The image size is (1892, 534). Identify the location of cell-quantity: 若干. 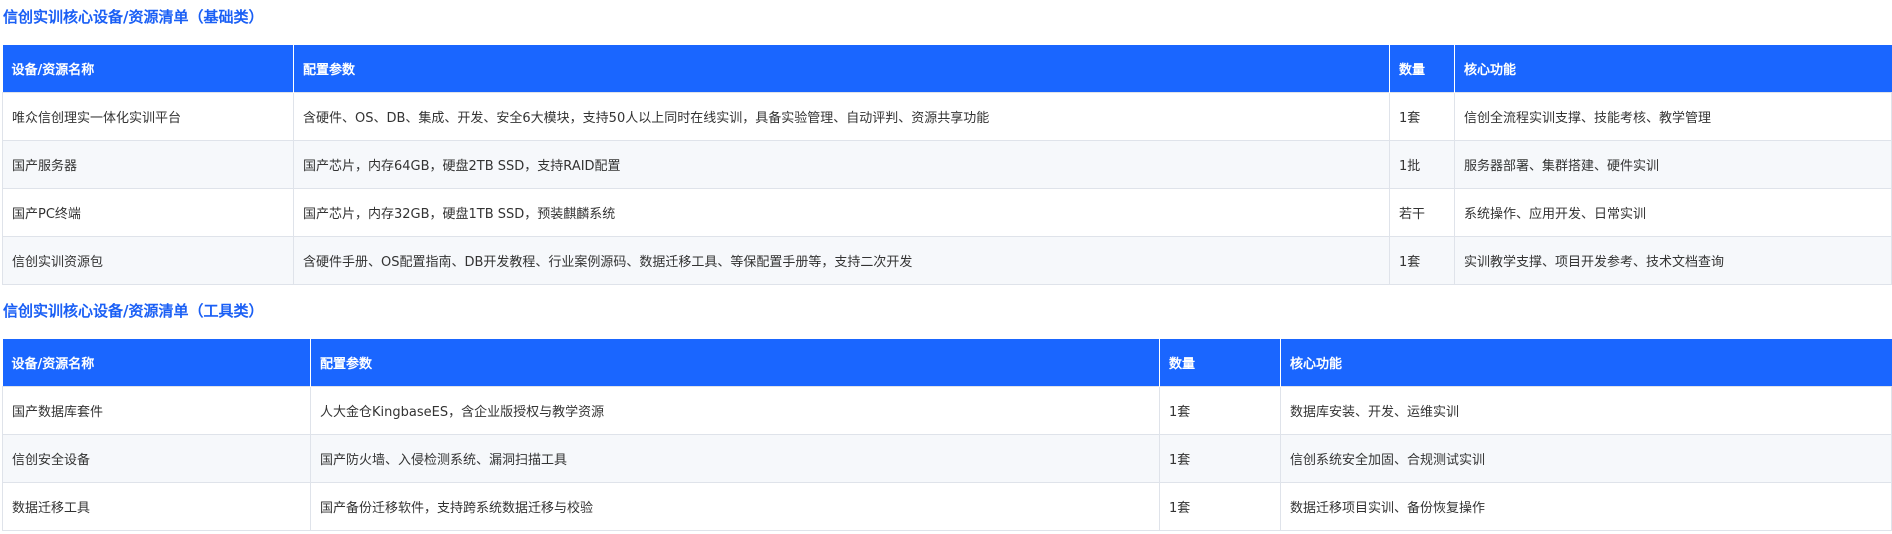
(1422, 212).